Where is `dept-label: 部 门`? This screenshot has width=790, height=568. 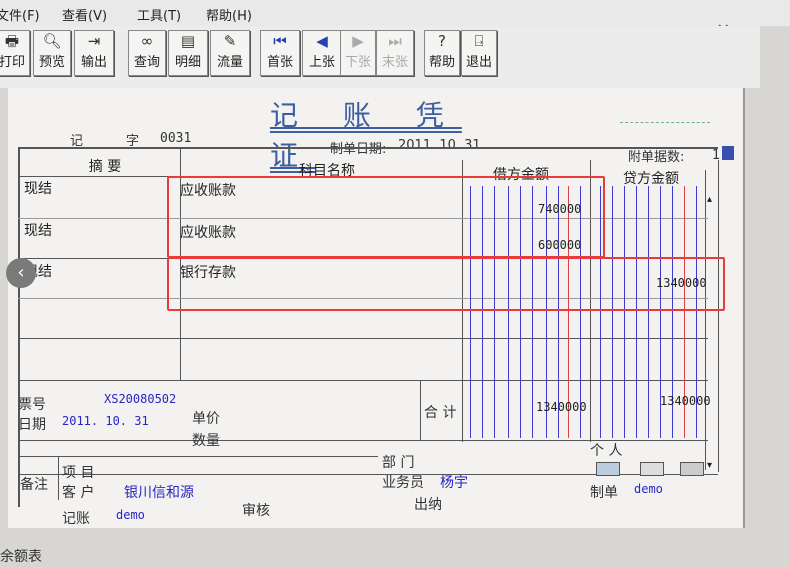 dept-label: 部 门 is located at coordinates (398, 463).